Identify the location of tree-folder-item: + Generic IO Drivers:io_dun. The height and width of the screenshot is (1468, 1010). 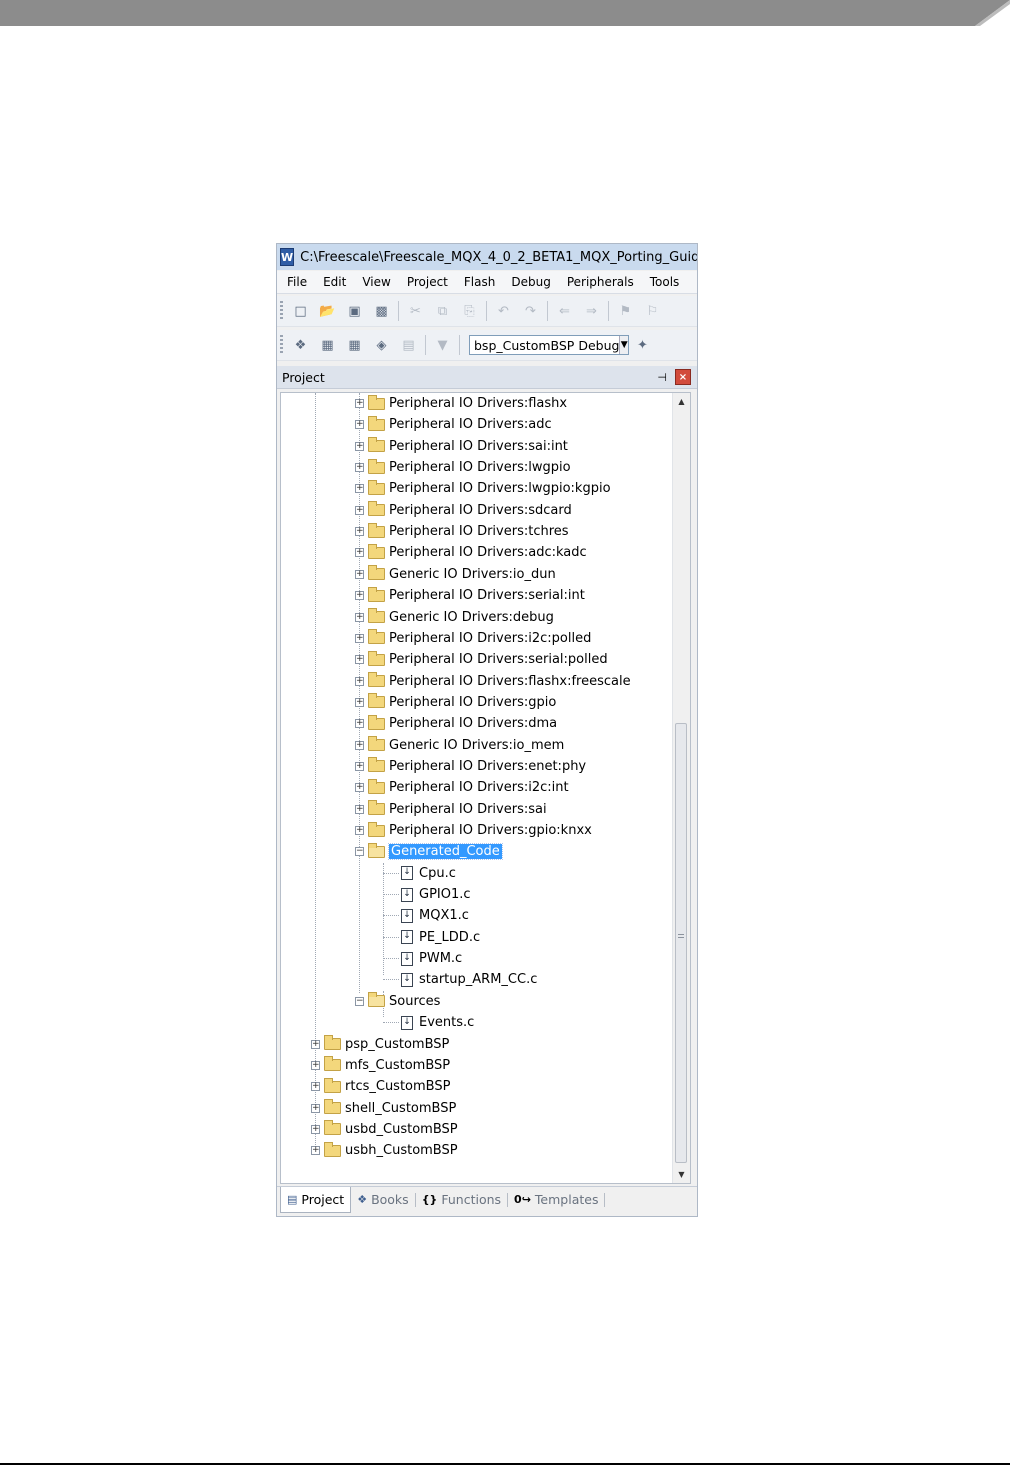
(455, 574).